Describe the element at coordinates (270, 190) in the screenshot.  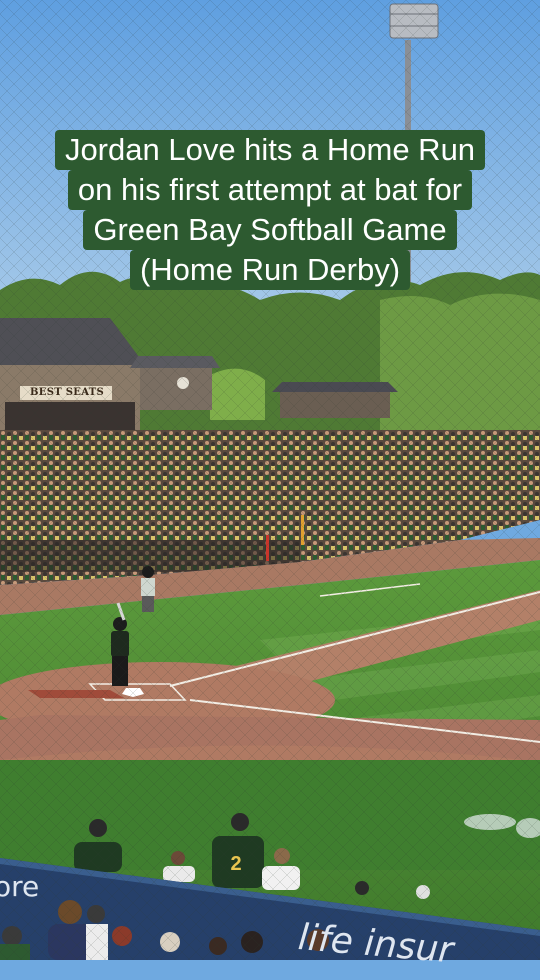
I see `caption-line-2: on his first attempt at bat for` at that location.